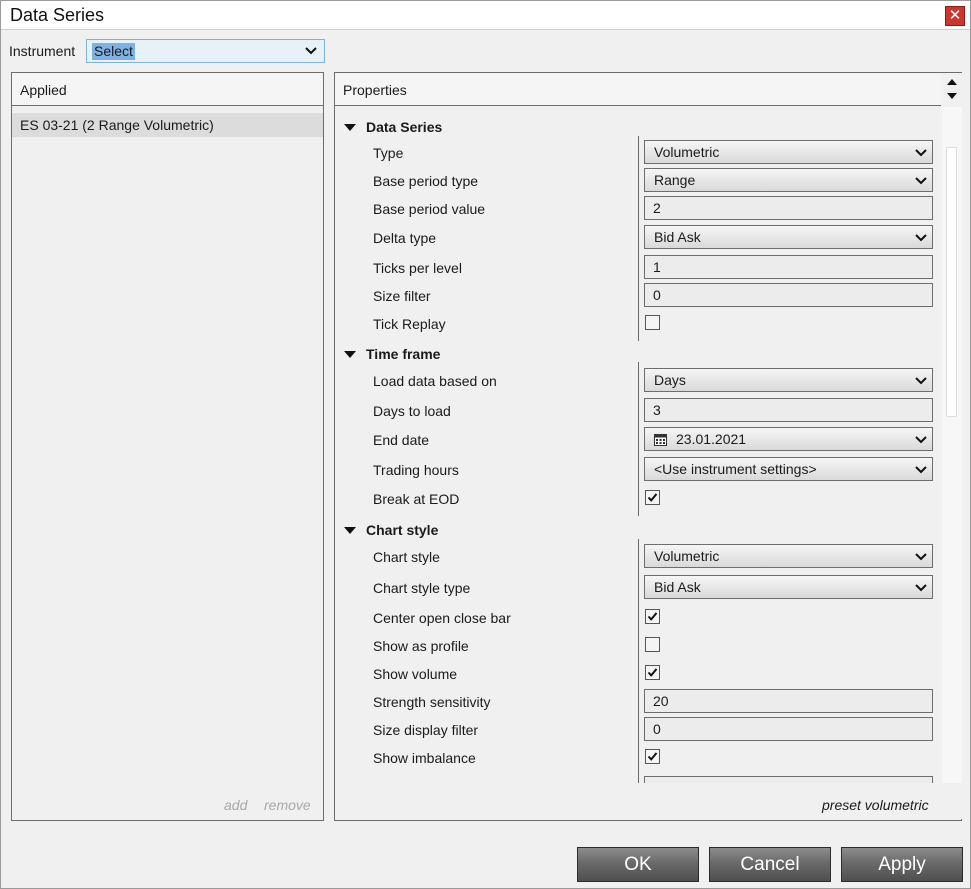  What do you see at coordinates (415, 674) in the screenshot?
I see `property-label: Show volume` at bounding box center [415, 674].